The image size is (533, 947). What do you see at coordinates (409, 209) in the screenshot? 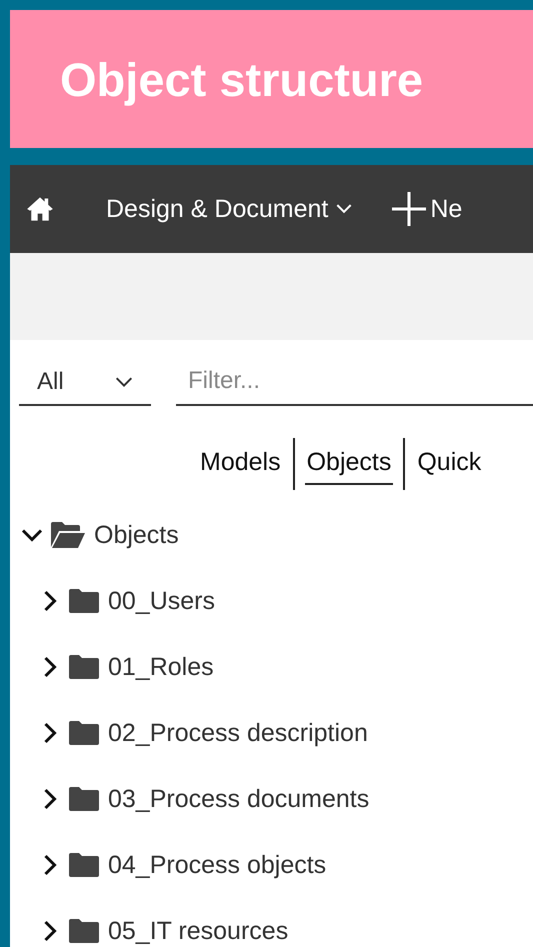
I see `plus-icon` at bounding box center [409, 209].